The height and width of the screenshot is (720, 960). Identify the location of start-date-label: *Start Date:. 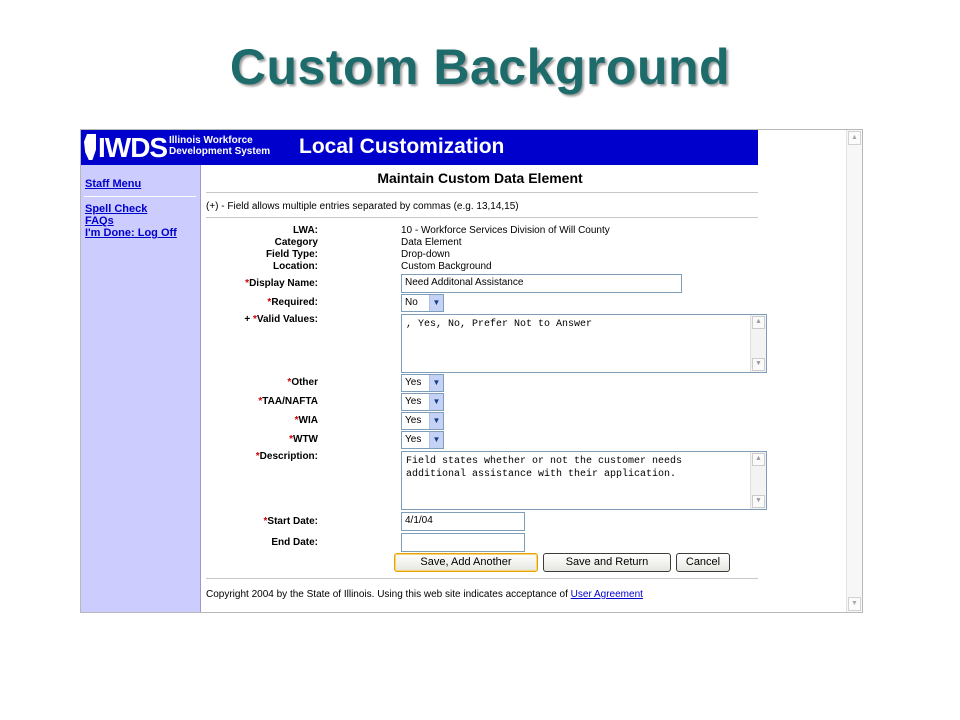
(291, 521).